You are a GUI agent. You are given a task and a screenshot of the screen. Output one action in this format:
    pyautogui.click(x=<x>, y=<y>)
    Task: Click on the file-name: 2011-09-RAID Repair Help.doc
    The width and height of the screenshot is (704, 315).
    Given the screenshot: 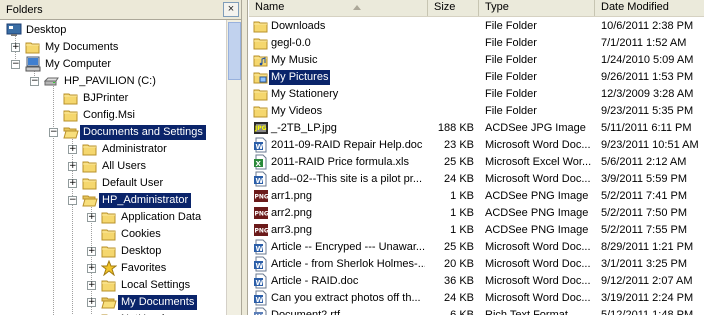 What is the action you would take?
    pyautogui.click(x=347, y=145)
    